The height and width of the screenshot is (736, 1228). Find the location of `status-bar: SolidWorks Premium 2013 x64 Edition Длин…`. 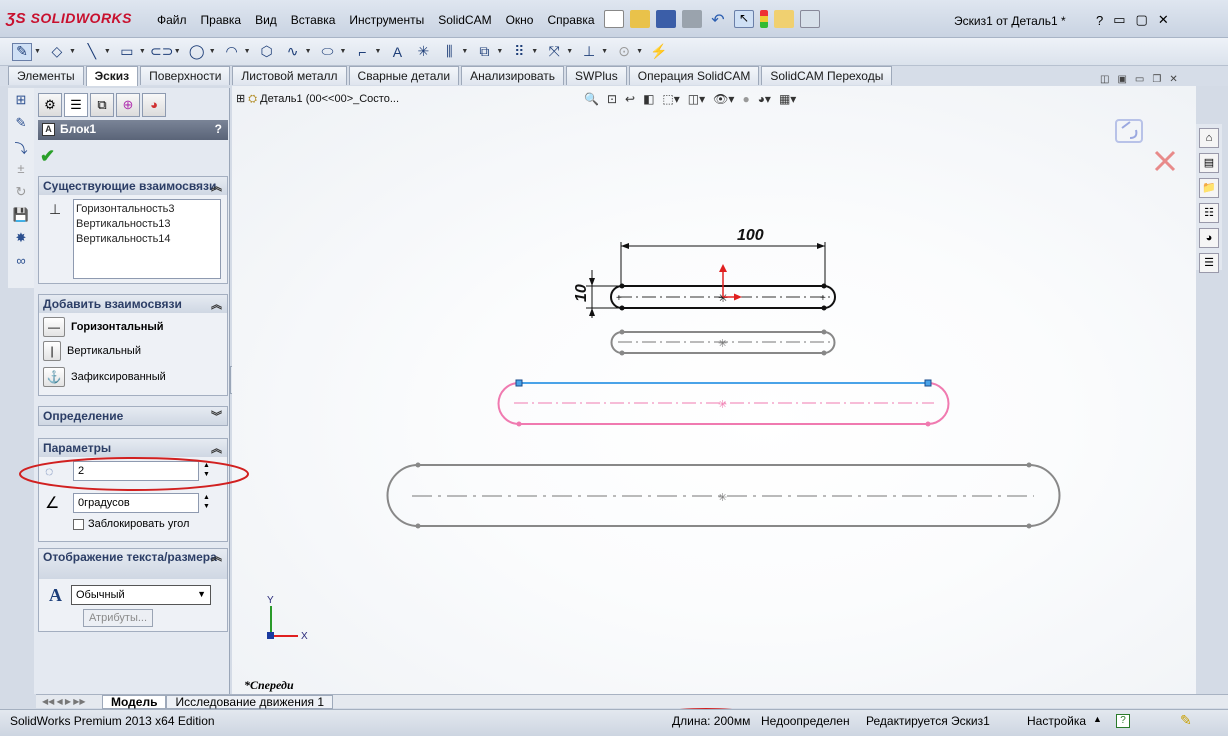

status-bar: SolidWorks Premium 2013 x64 Edition Длин… is located at coordinates (614, 722).